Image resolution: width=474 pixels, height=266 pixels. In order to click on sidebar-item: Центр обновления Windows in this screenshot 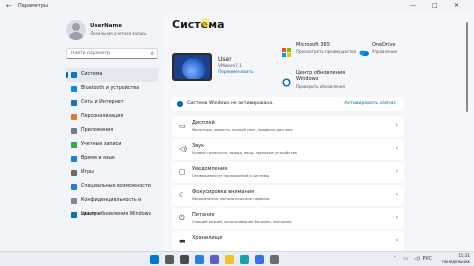, I will do `click(112, 215)`.